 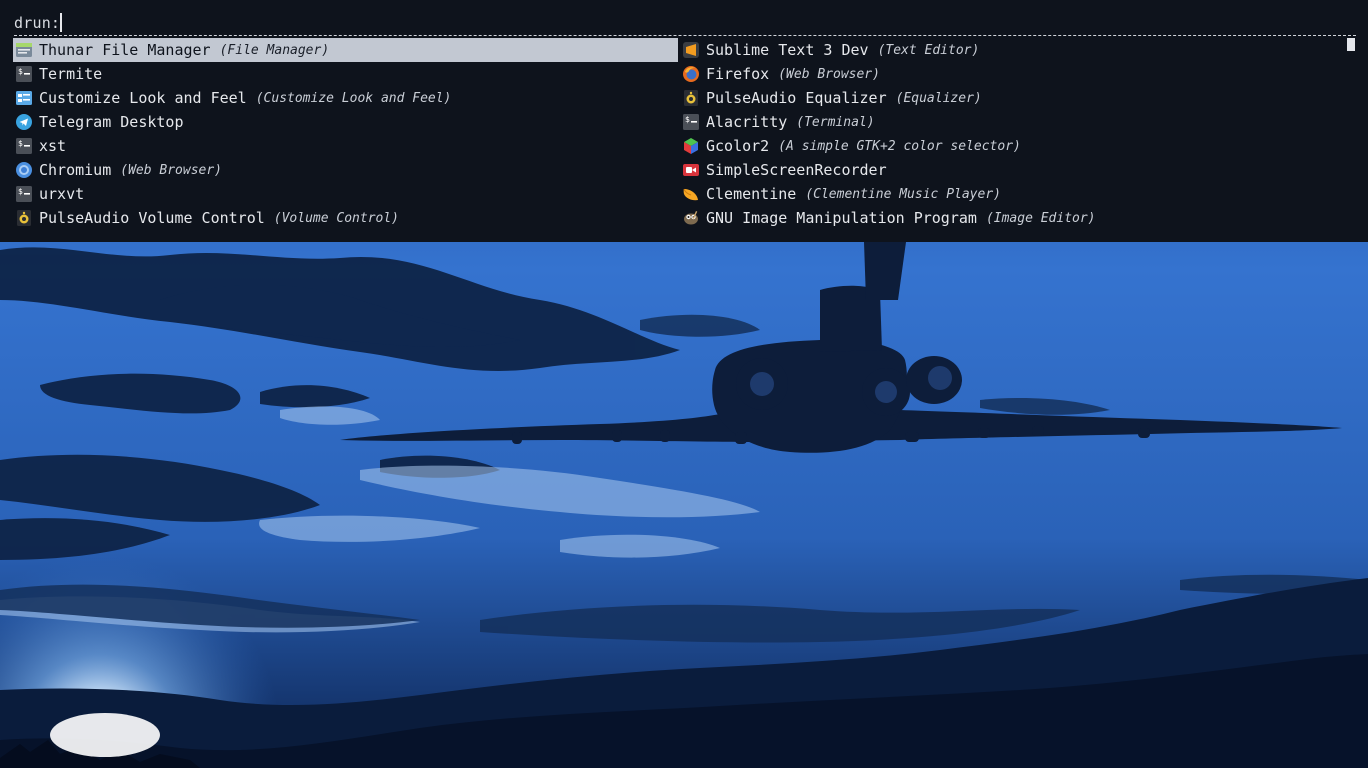 What do you see at coordinates (143, 98) in the screenshot?
I see `entry-name: Customize Look and Feel` at bounding box center [143, 98].